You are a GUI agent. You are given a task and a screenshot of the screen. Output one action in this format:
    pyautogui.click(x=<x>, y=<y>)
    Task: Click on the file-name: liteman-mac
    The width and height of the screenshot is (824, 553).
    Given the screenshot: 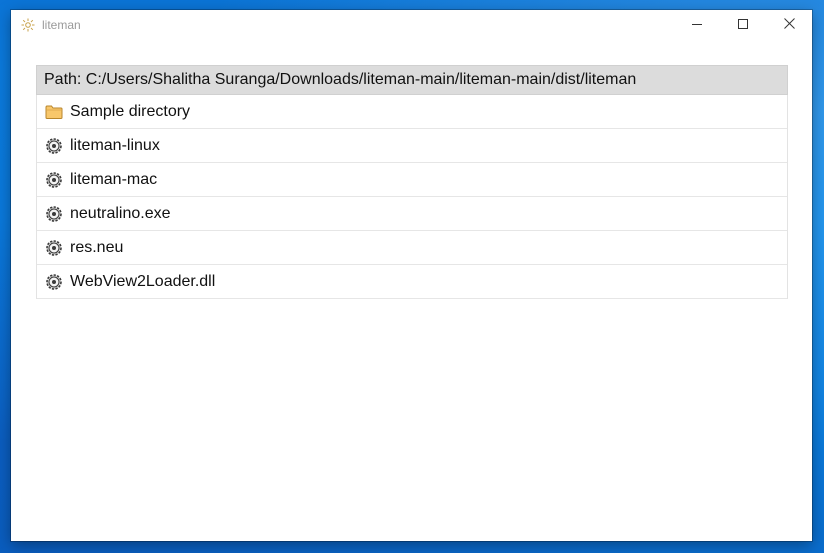 What is the action you would take?
    pyautogui.click(x=114, y=179)
    